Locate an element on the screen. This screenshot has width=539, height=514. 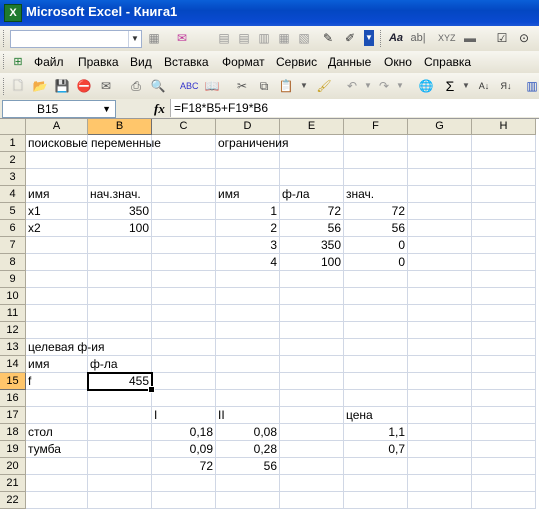
cell-a12 is located at coordinates (57, 330).